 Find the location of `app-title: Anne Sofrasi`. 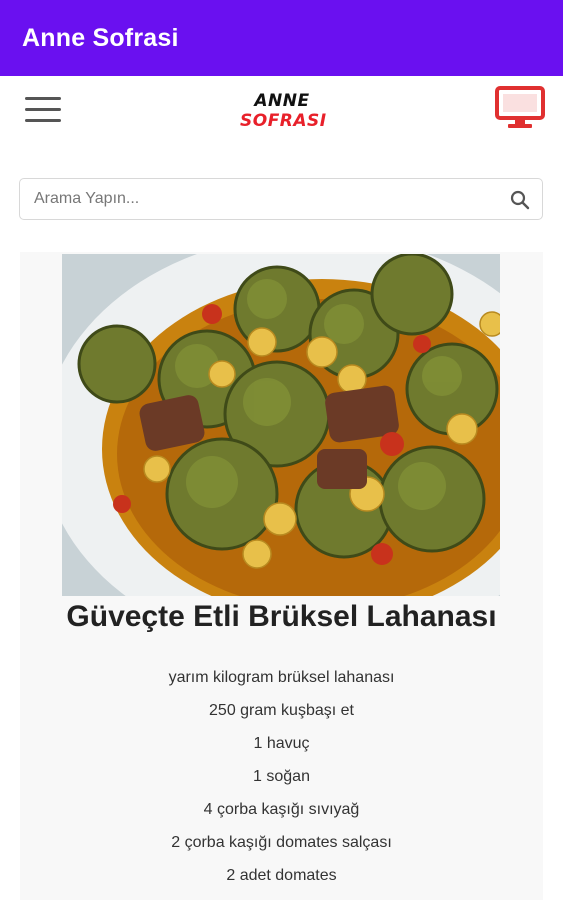

app-title: Anne Sofrasi is located at coordinates (100, 37).